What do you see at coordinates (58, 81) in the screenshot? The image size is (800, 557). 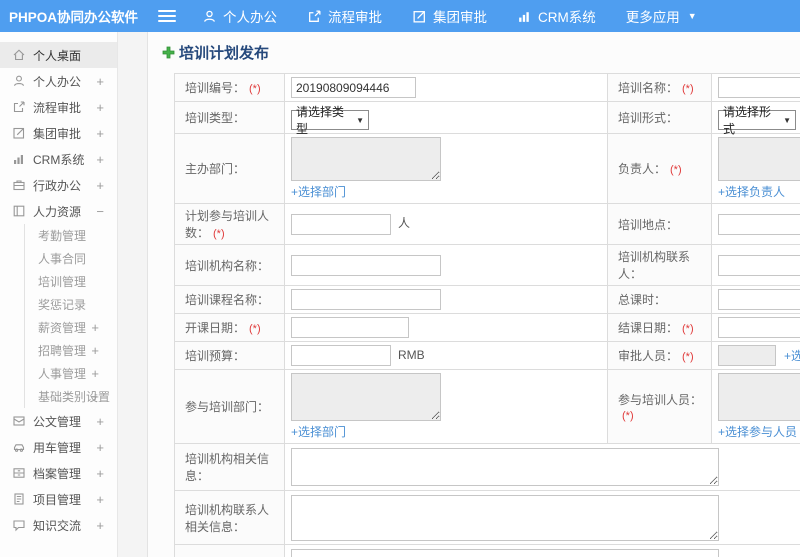 I see `sidebar-item-personal-office: 个人办公 +` at bounding box center [58, 81].